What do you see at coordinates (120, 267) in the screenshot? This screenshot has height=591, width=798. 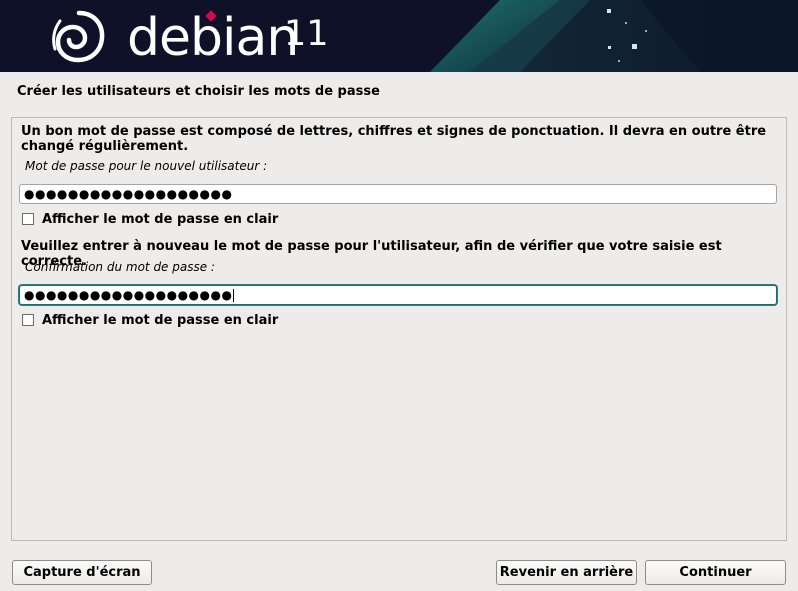 I see `confirm-password-label: Confirmation du mot de passe :` at bounding box center [120, 267].